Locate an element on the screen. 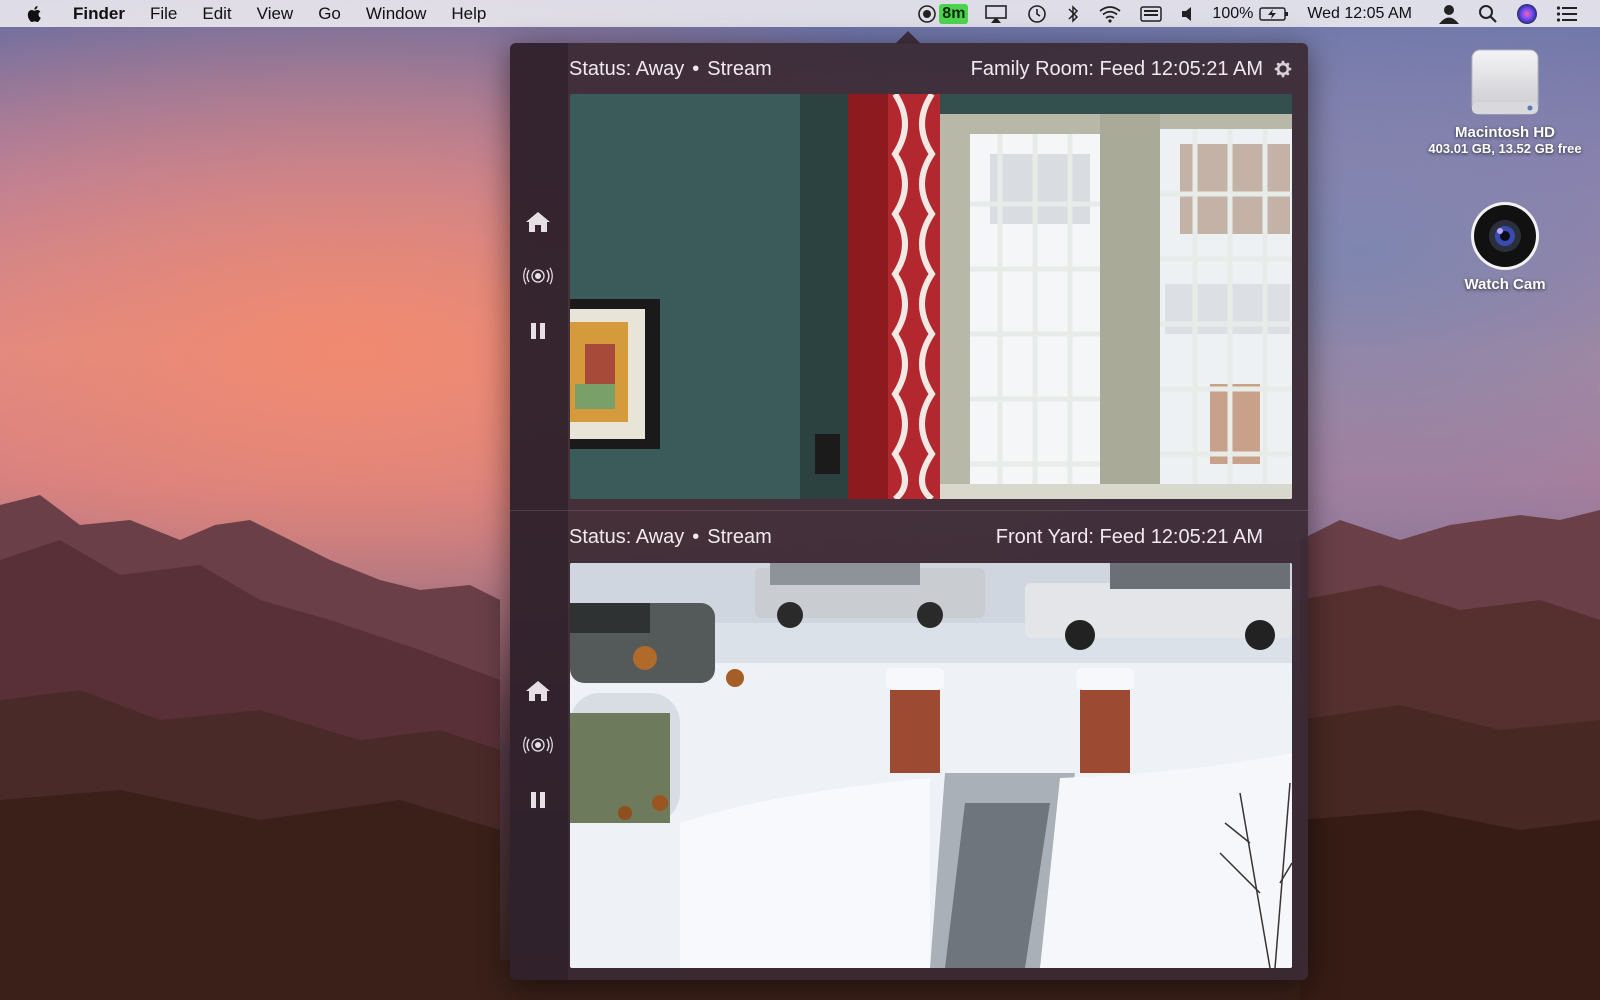 This screenshot has height=1000, width=1600. camera-2-pause-button is located at coordinates (538, 800).